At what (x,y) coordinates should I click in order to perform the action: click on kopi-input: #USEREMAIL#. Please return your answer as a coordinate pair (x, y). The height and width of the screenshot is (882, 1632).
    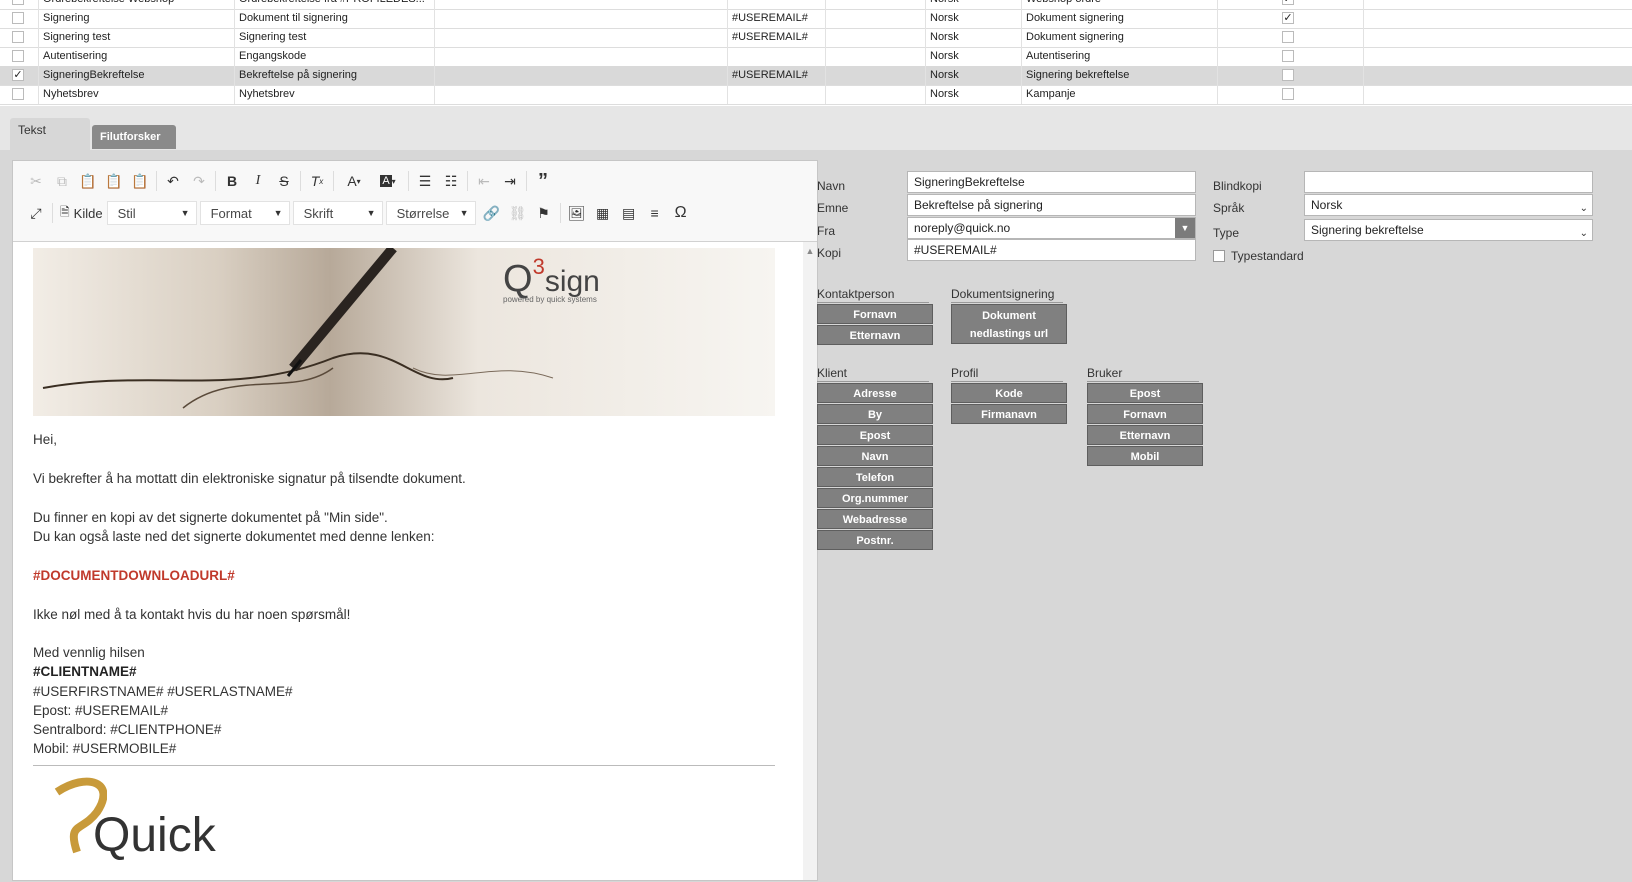
    Looking at the image, I should click on (1051, 250).